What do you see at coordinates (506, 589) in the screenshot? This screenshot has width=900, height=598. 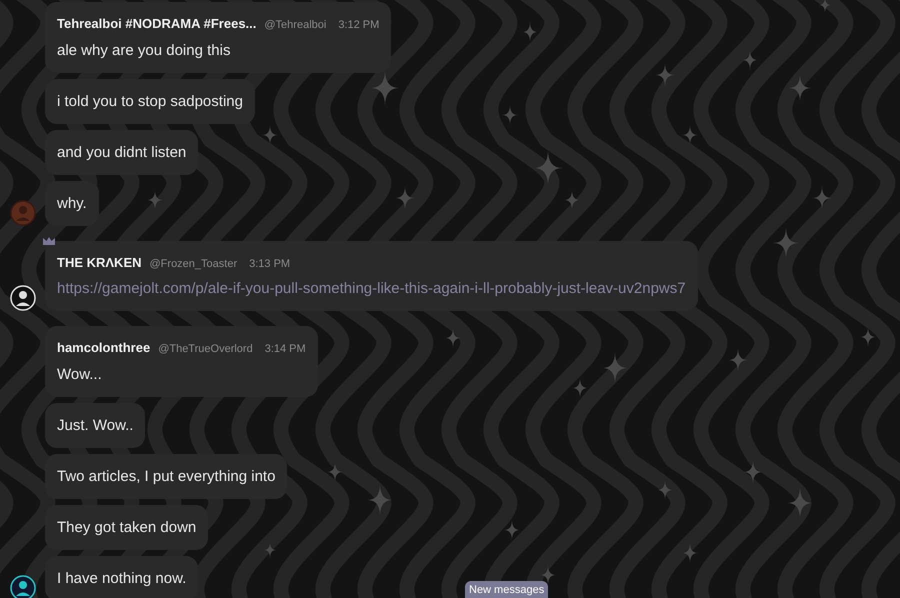 I see `new-messages-button: New messages` at bounding box center [506, 589].